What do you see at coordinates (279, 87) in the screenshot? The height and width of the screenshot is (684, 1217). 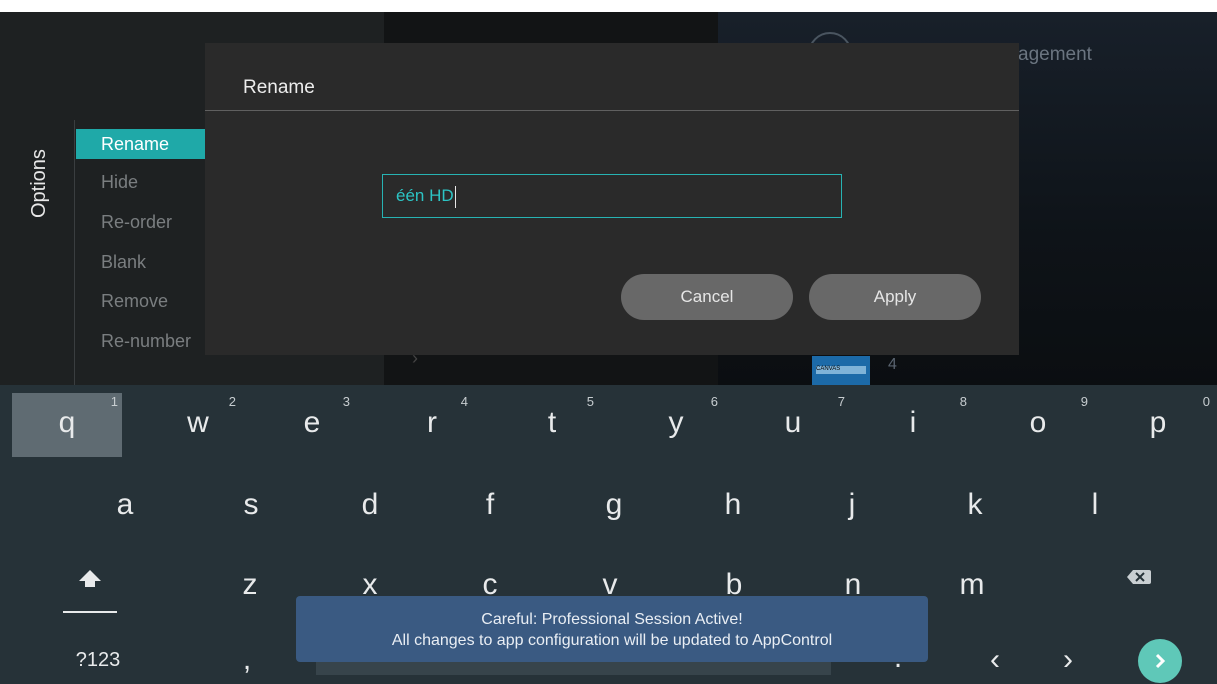 I see `dialog-title: Rename` at bounding box center [279, 87].